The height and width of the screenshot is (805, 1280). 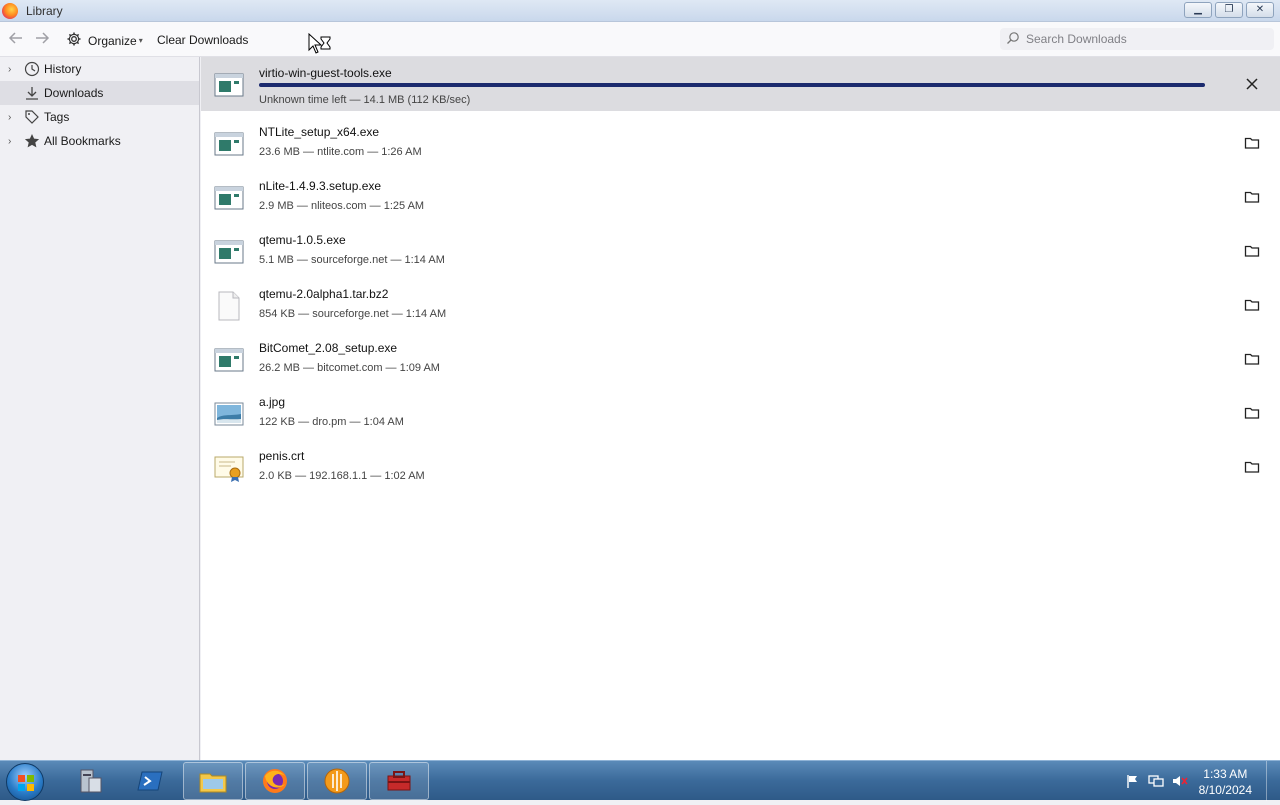 I want to click on download-icon, so click(x=32, y=93).